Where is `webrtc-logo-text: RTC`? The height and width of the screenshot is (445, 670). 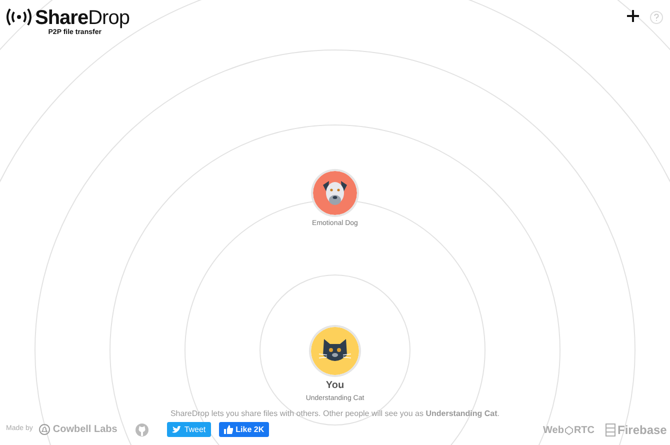 webrtc-logo-text: RTC is located at coordinates (584, 431).